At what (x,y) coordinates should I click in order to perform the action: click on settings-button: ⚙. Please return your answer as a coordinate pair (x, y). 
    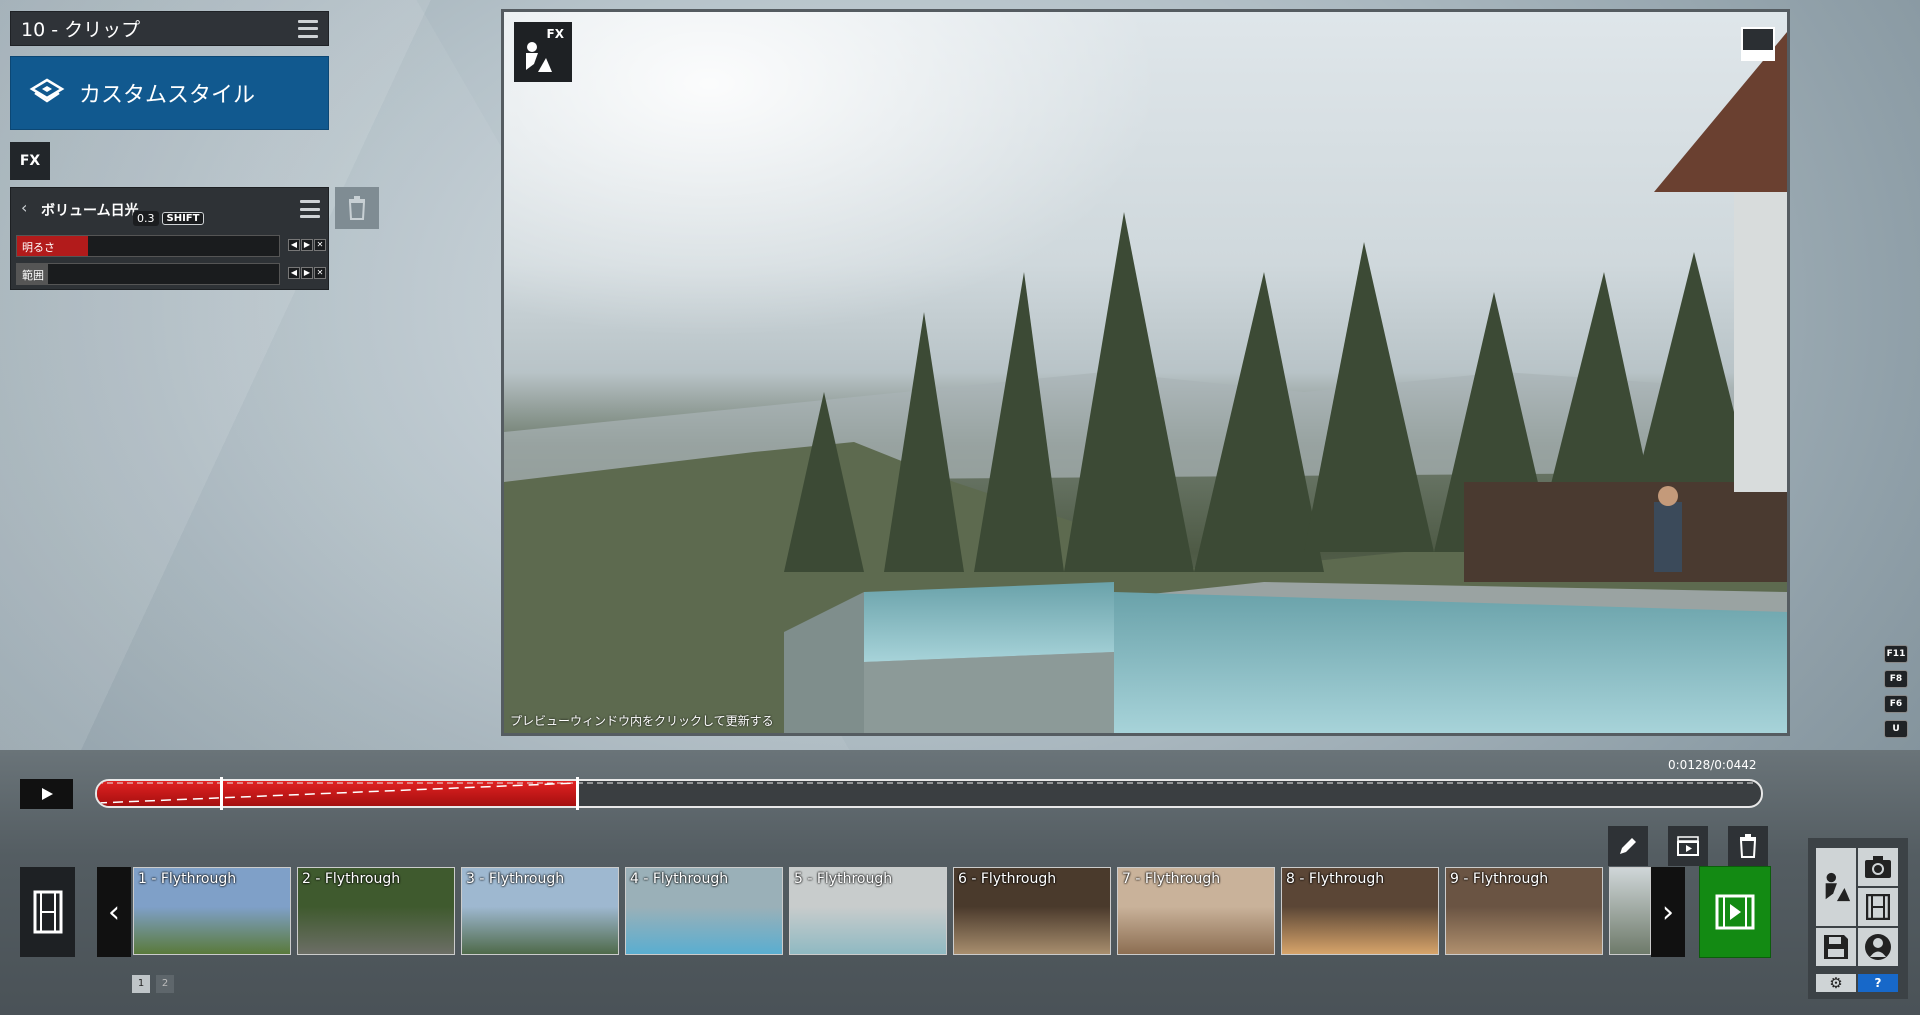
    Looking at the image, I should click on (1836, 983).